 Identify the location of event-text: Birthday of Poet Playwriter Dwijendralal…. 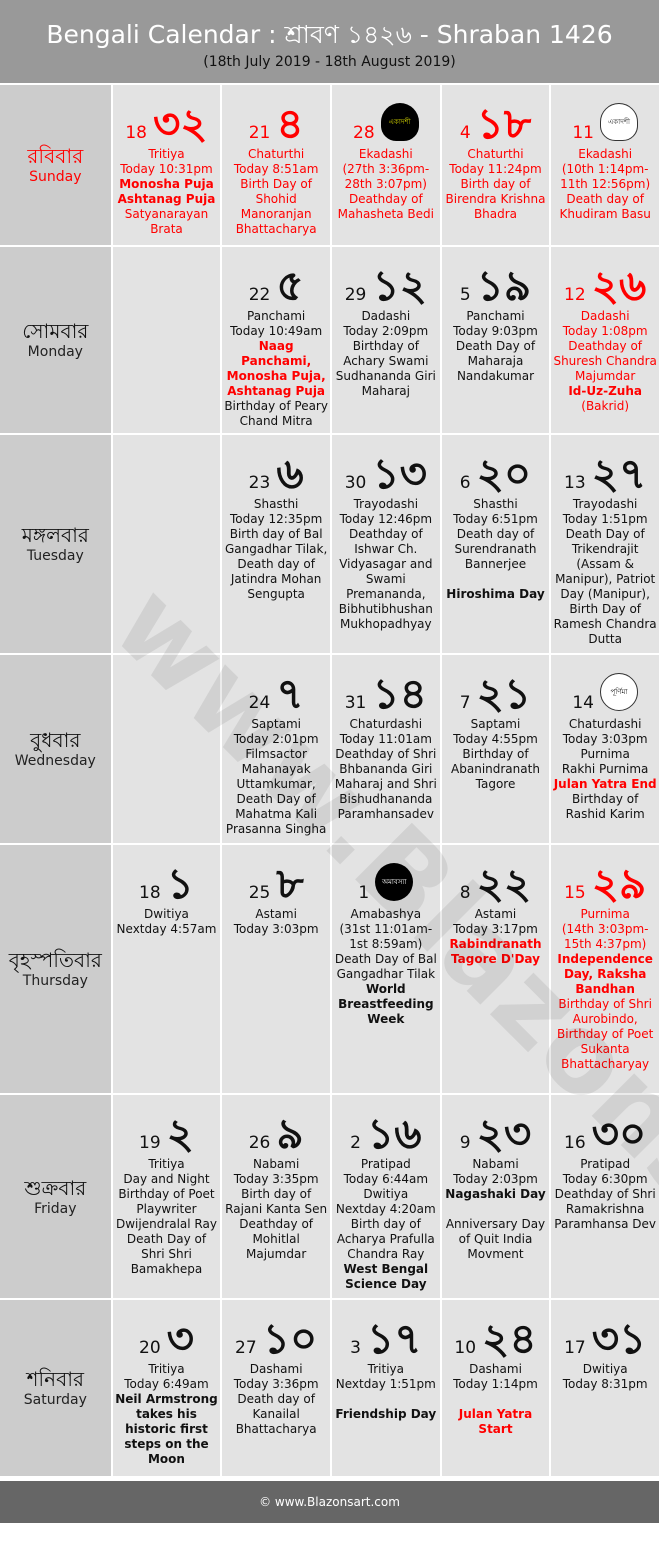
(166, 1209).